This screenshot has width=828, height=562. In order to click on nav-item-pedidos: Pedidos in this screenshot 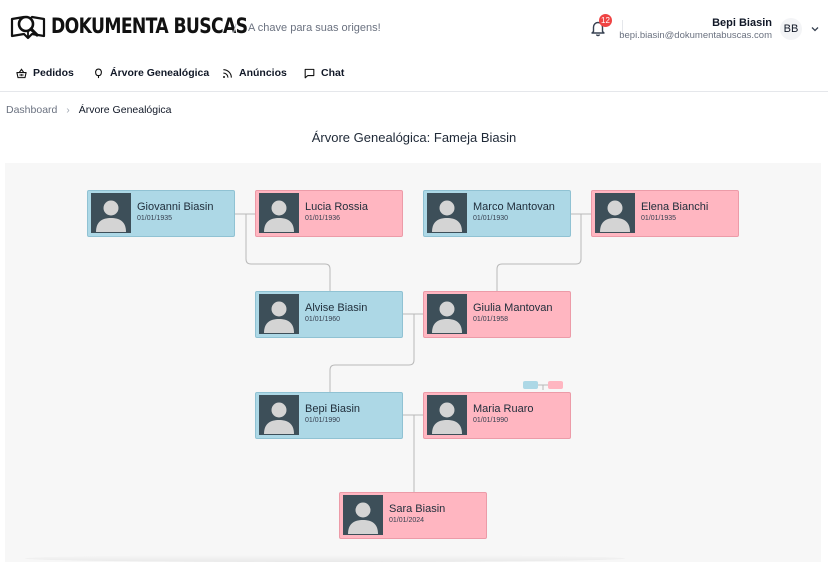, I will do `click(45, 73)`.